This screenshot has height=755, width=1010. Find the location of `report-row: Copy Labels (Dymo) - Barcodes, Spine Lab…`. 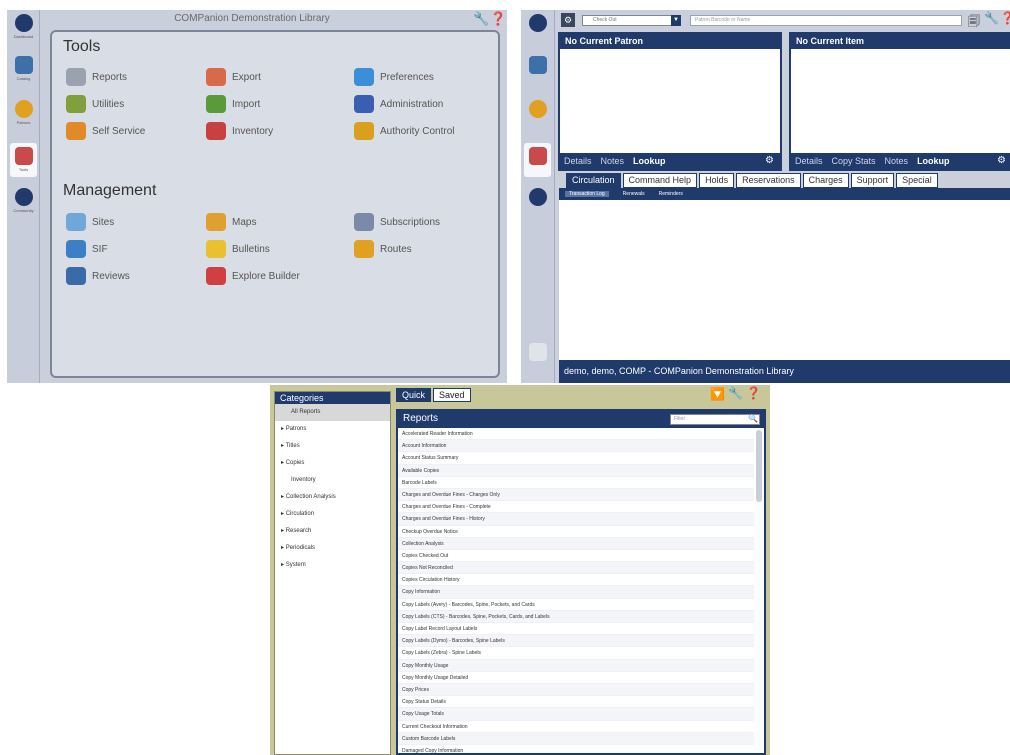

report-row: Copy Labels (Dymo) - Barcodes, Spine Lab… is located at coordinates (576, 641).